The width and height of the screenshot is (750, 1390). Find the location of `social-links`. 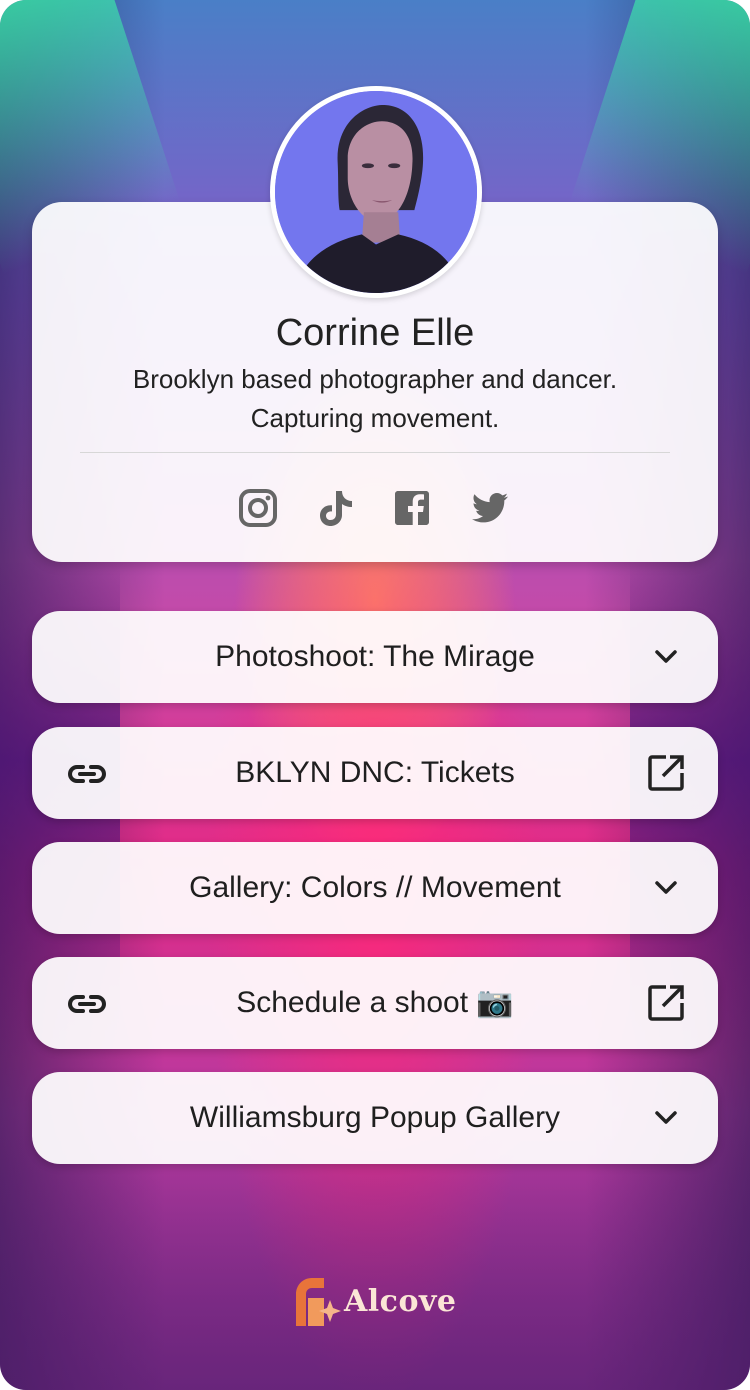

social-links is located at coordinates (375, 508).